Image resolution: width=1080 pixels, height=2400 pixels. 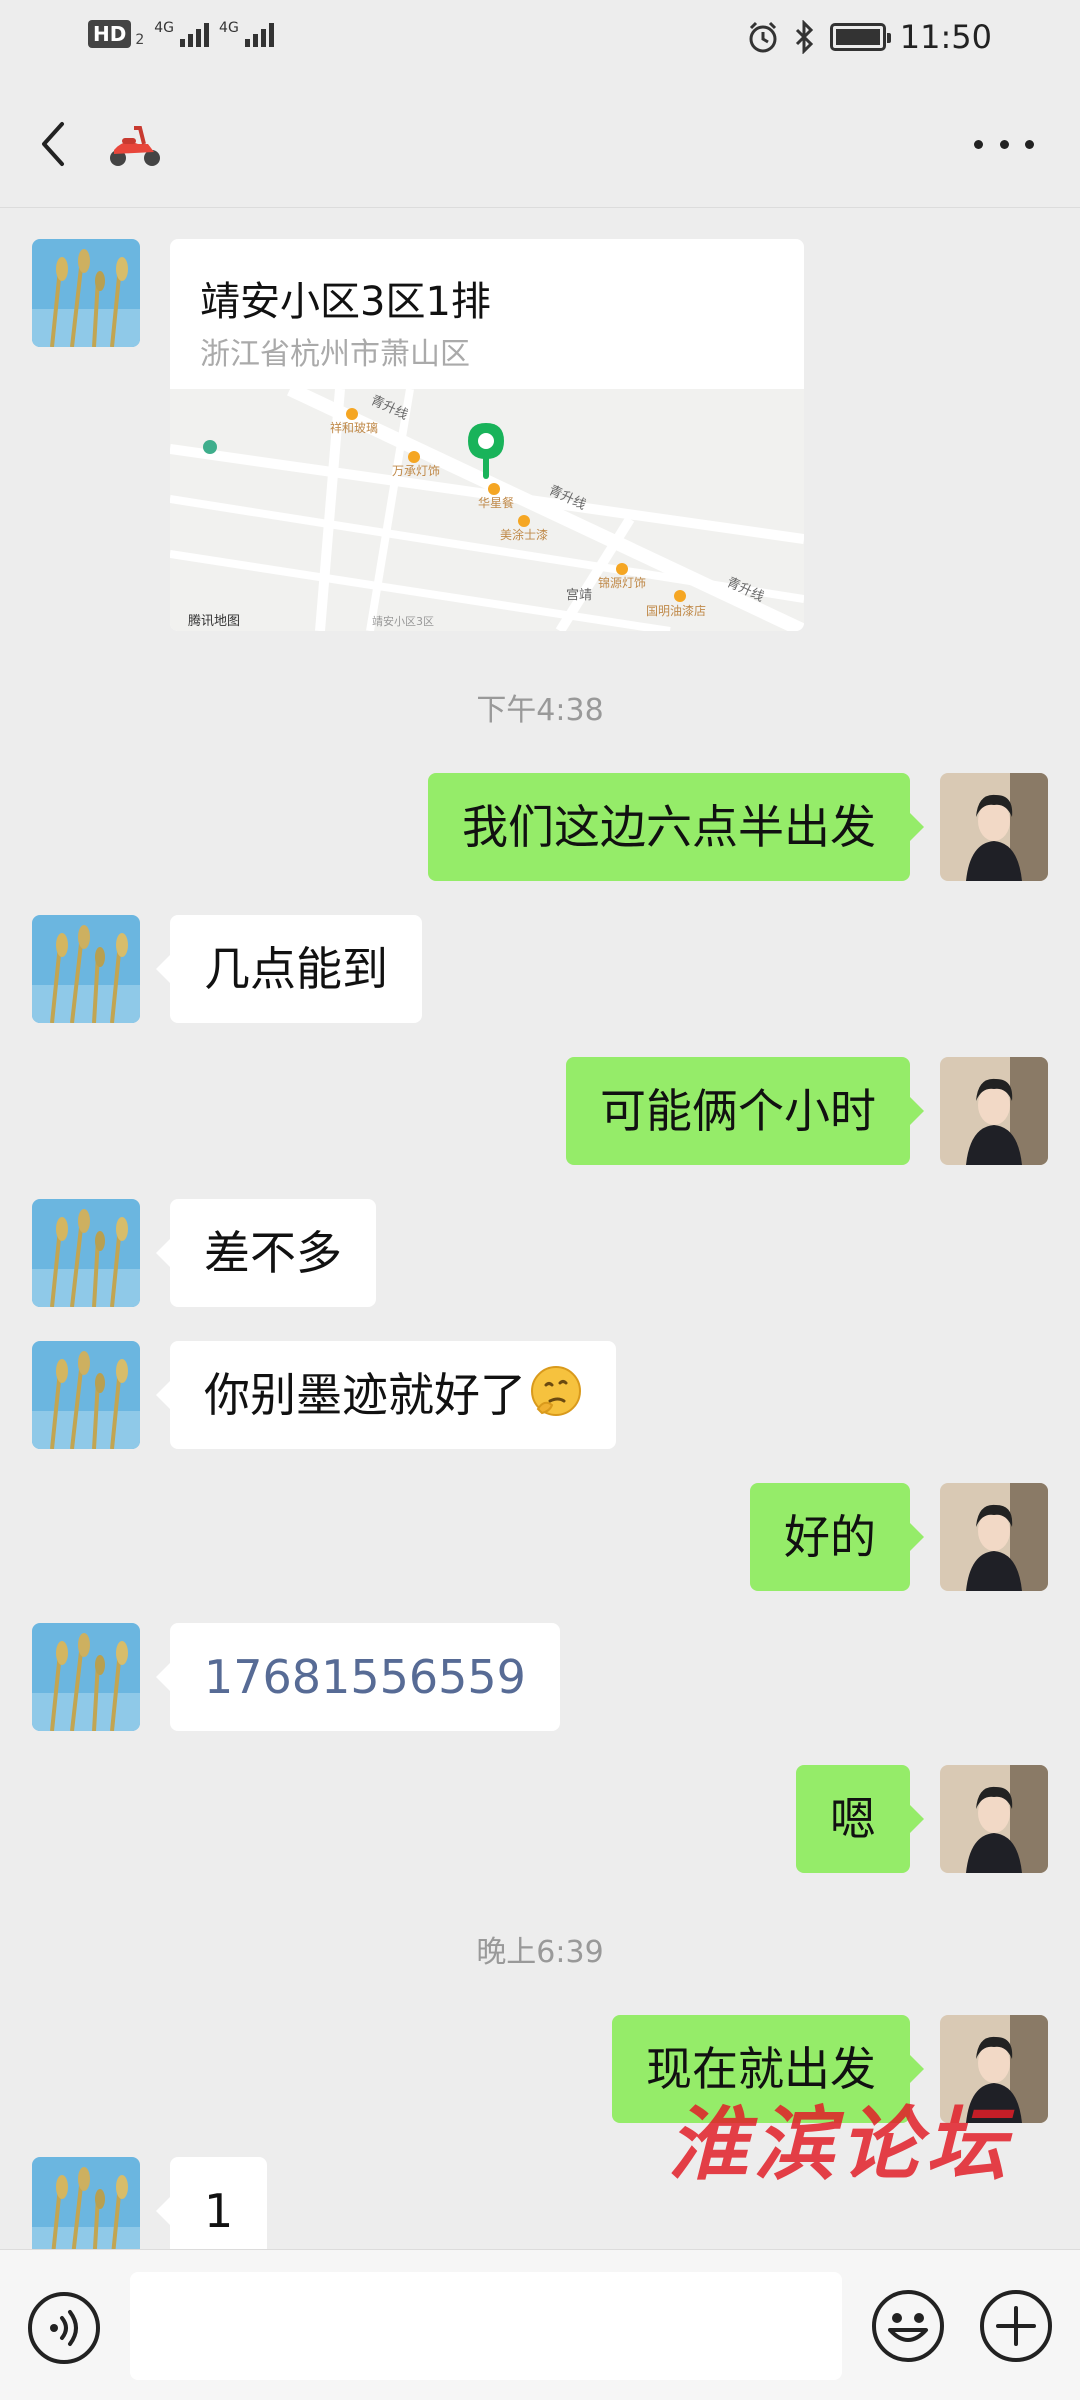 I want to click on incoming-message: 1, so click(x=211, y=2203).